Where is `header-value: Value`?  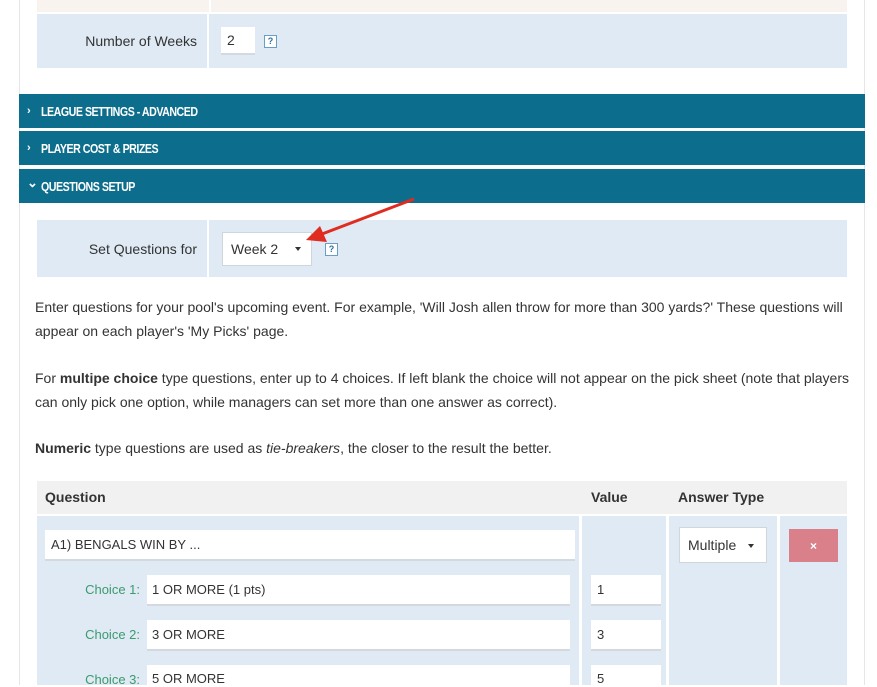
header-value: Value is located at coordinates (609, 497).